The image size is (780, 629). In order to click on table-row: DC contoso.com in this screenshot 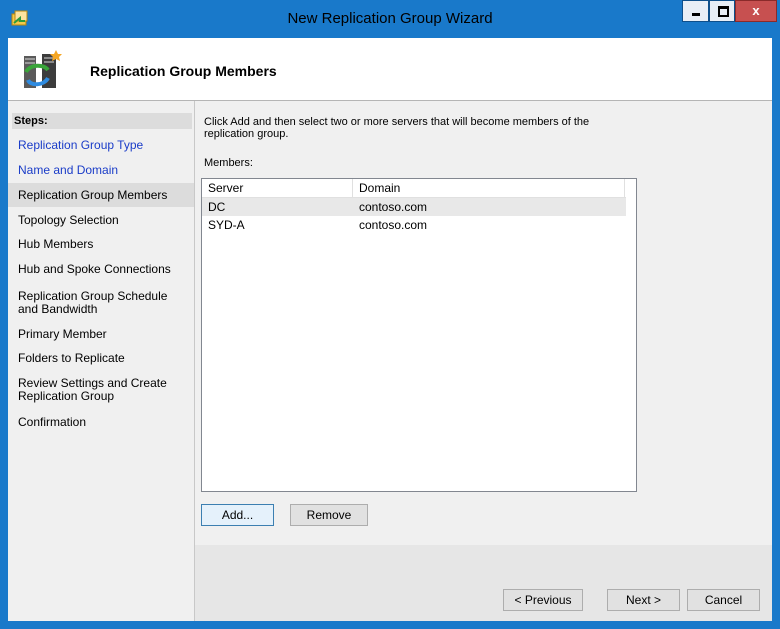, I will do `click(414, 207)`.